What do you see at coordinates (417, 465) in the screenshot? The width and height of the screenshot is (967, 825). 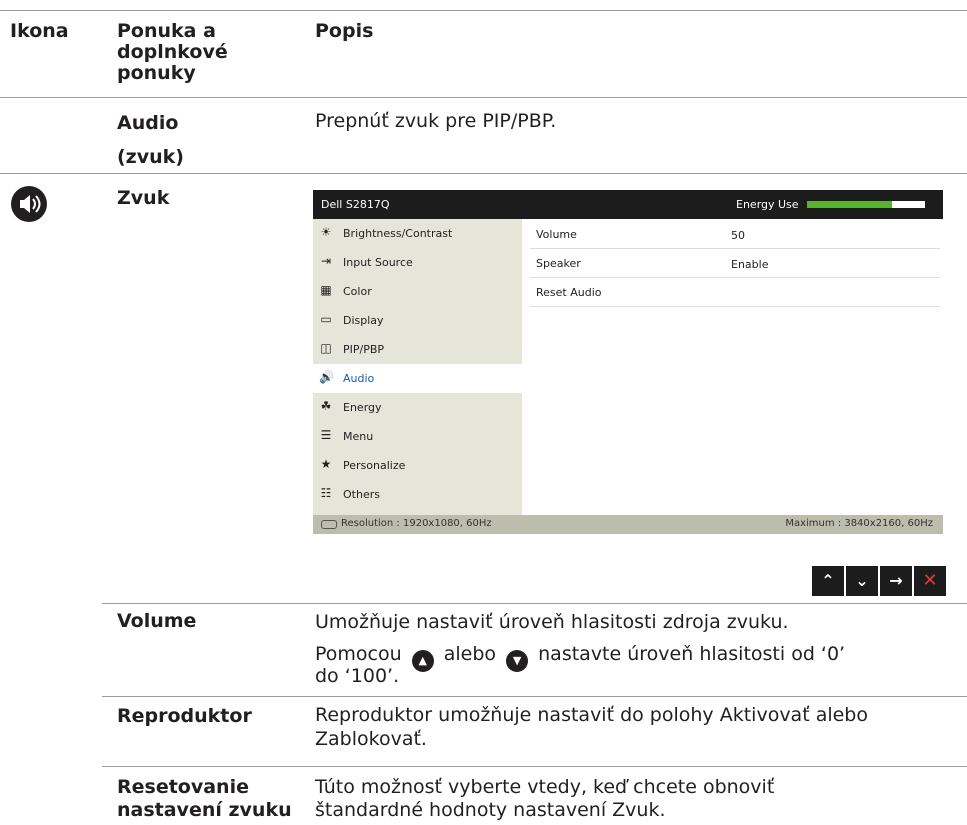 I see `osd-menu-item-personalize: ★ Personalize` at bounding box center [417, 465].